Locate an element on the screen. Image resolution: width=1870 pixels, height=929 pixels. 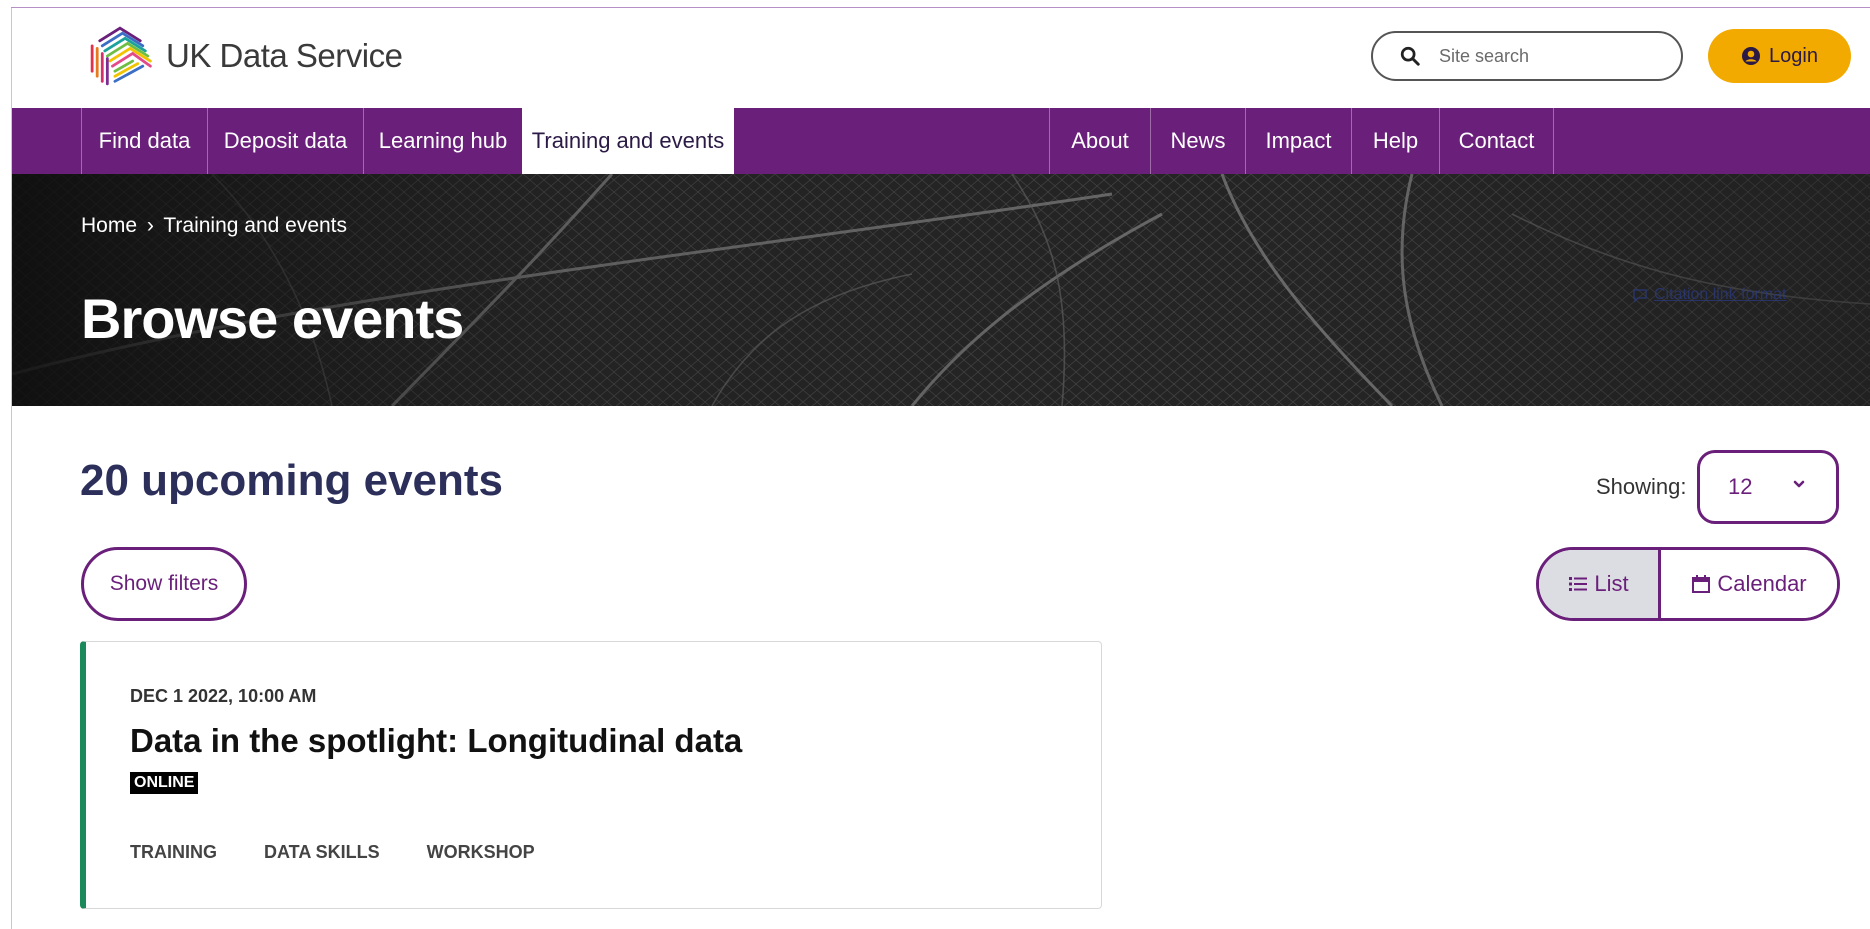
login-label: Login is located at coordinates (1793, 55).